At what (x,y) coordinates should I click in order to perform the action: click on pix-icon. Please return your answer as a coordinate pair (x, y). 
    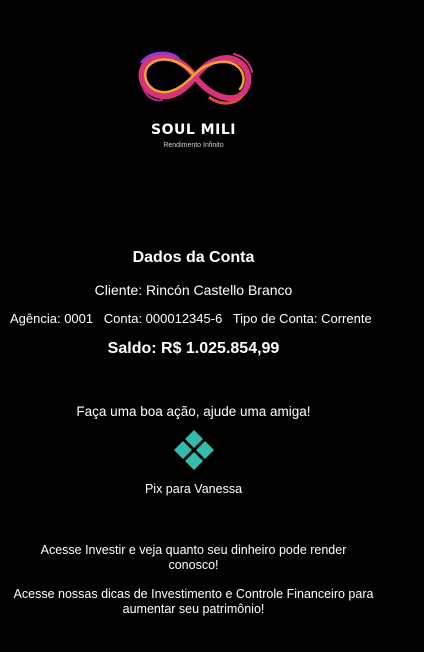
    Looking at the image, I should click on (194, 450).